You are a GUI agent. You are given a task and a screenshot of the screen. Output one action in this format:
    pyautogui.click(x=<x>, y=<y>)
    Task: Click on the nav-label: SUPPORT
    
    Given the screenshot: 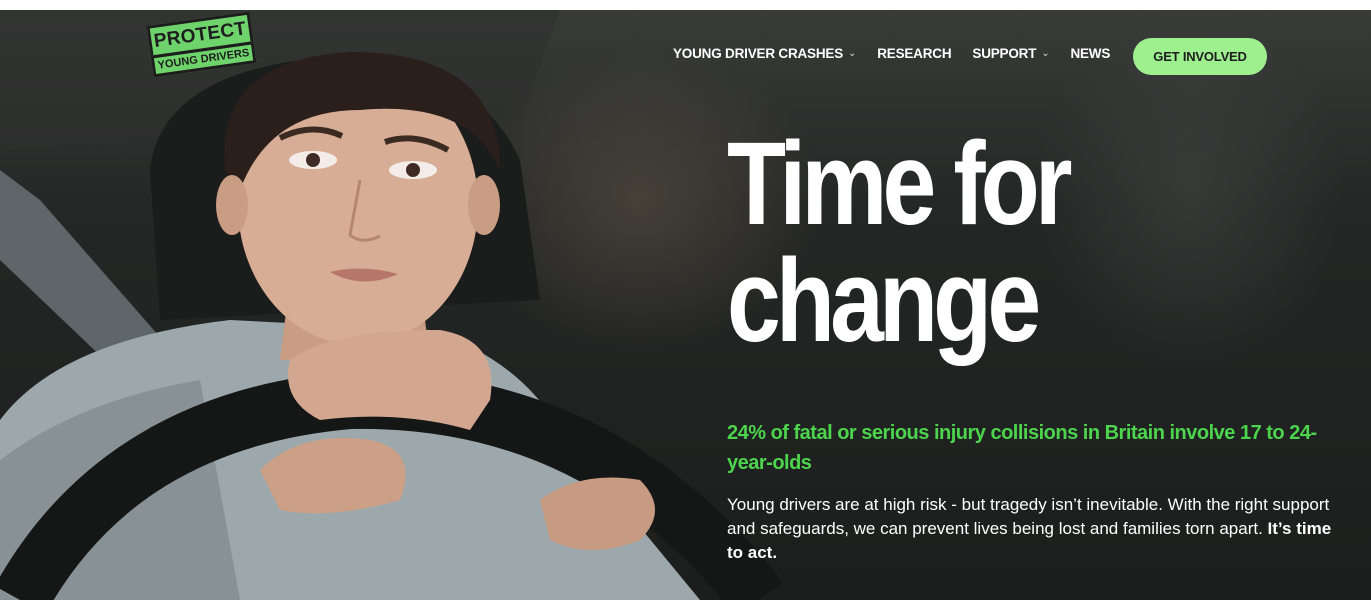 What is the action you would take?
    pyautogui.click(x=1004, y=53)
    